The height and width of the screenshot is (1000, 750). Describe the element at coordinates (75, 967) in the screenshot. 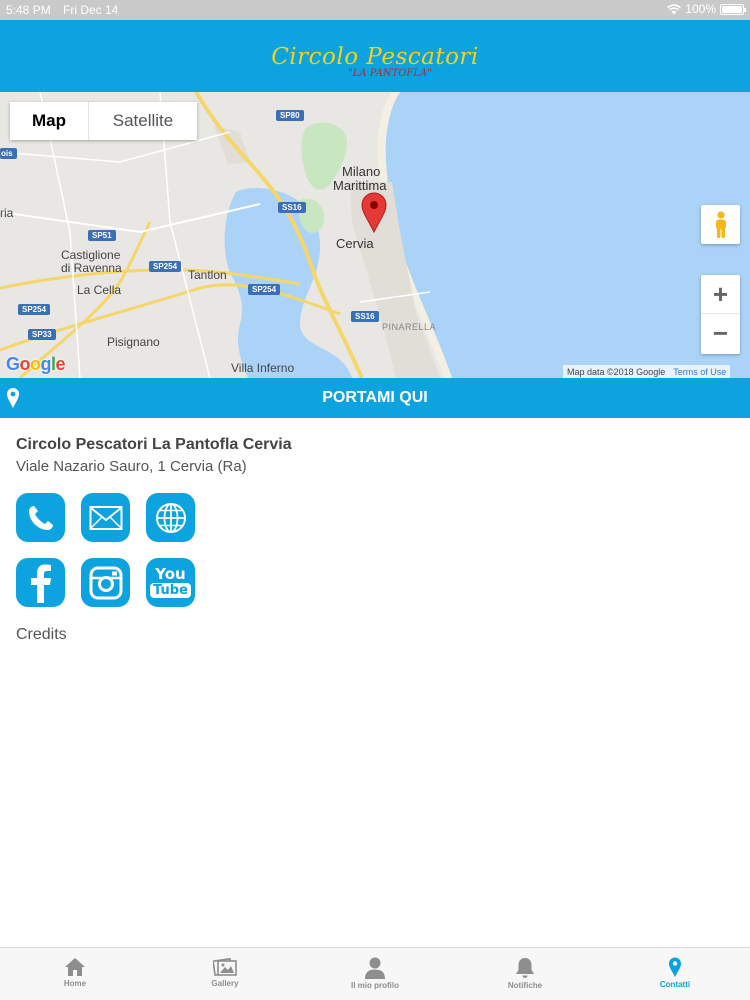

I see `home-icon` at that location.